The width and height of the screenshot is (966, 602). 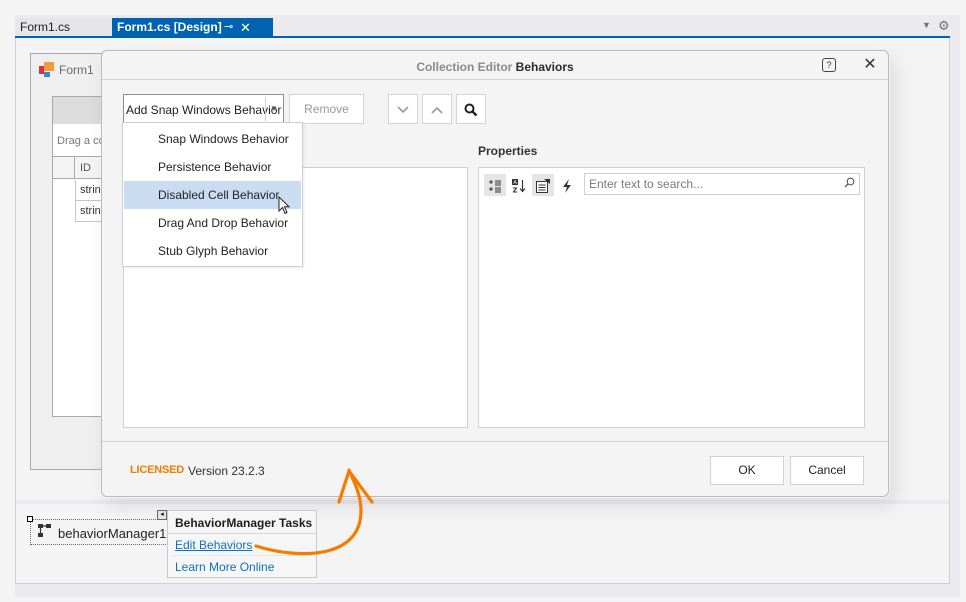 I want to click on smart-tag-title: BehaviorManager Tasks, so click(x=244, y=523).